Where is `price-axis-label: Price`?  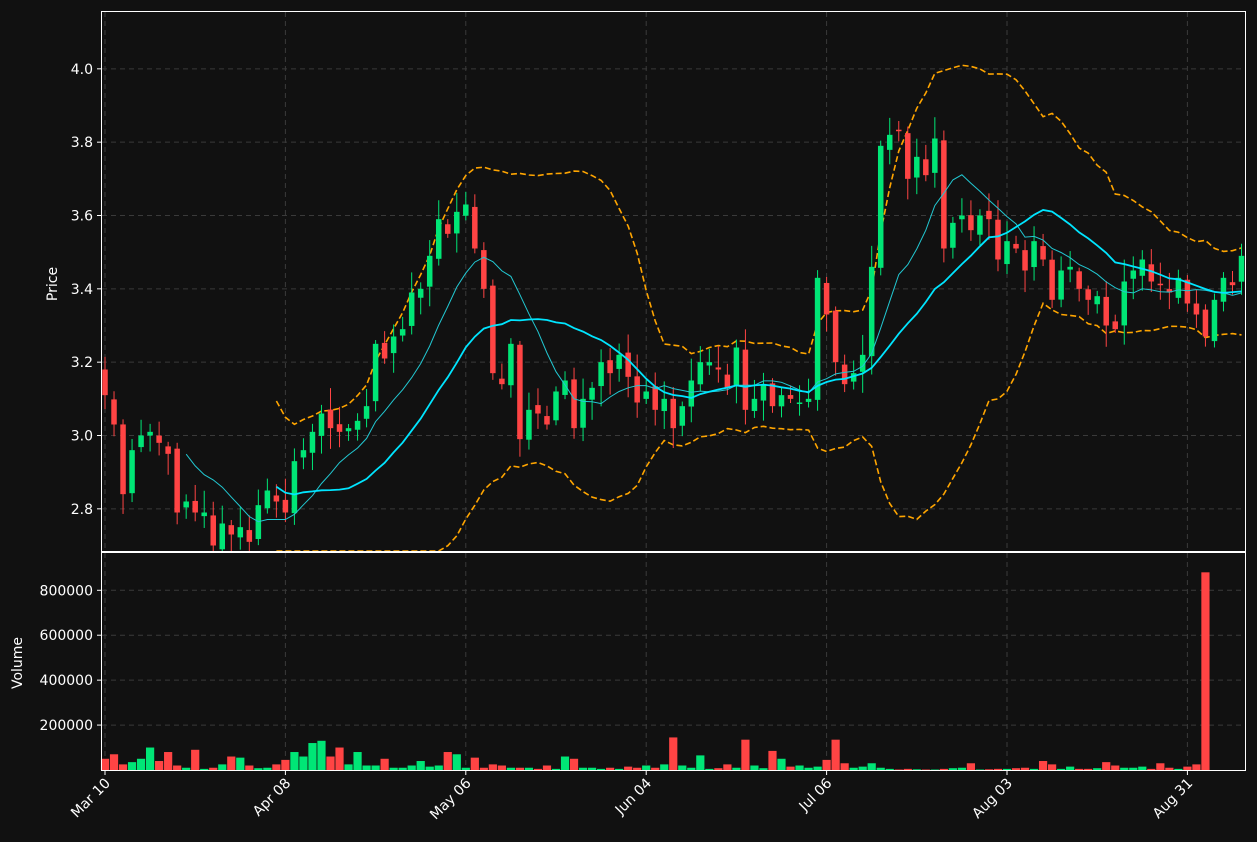
price-axis-label: Price is located at coordinates (53, 284).